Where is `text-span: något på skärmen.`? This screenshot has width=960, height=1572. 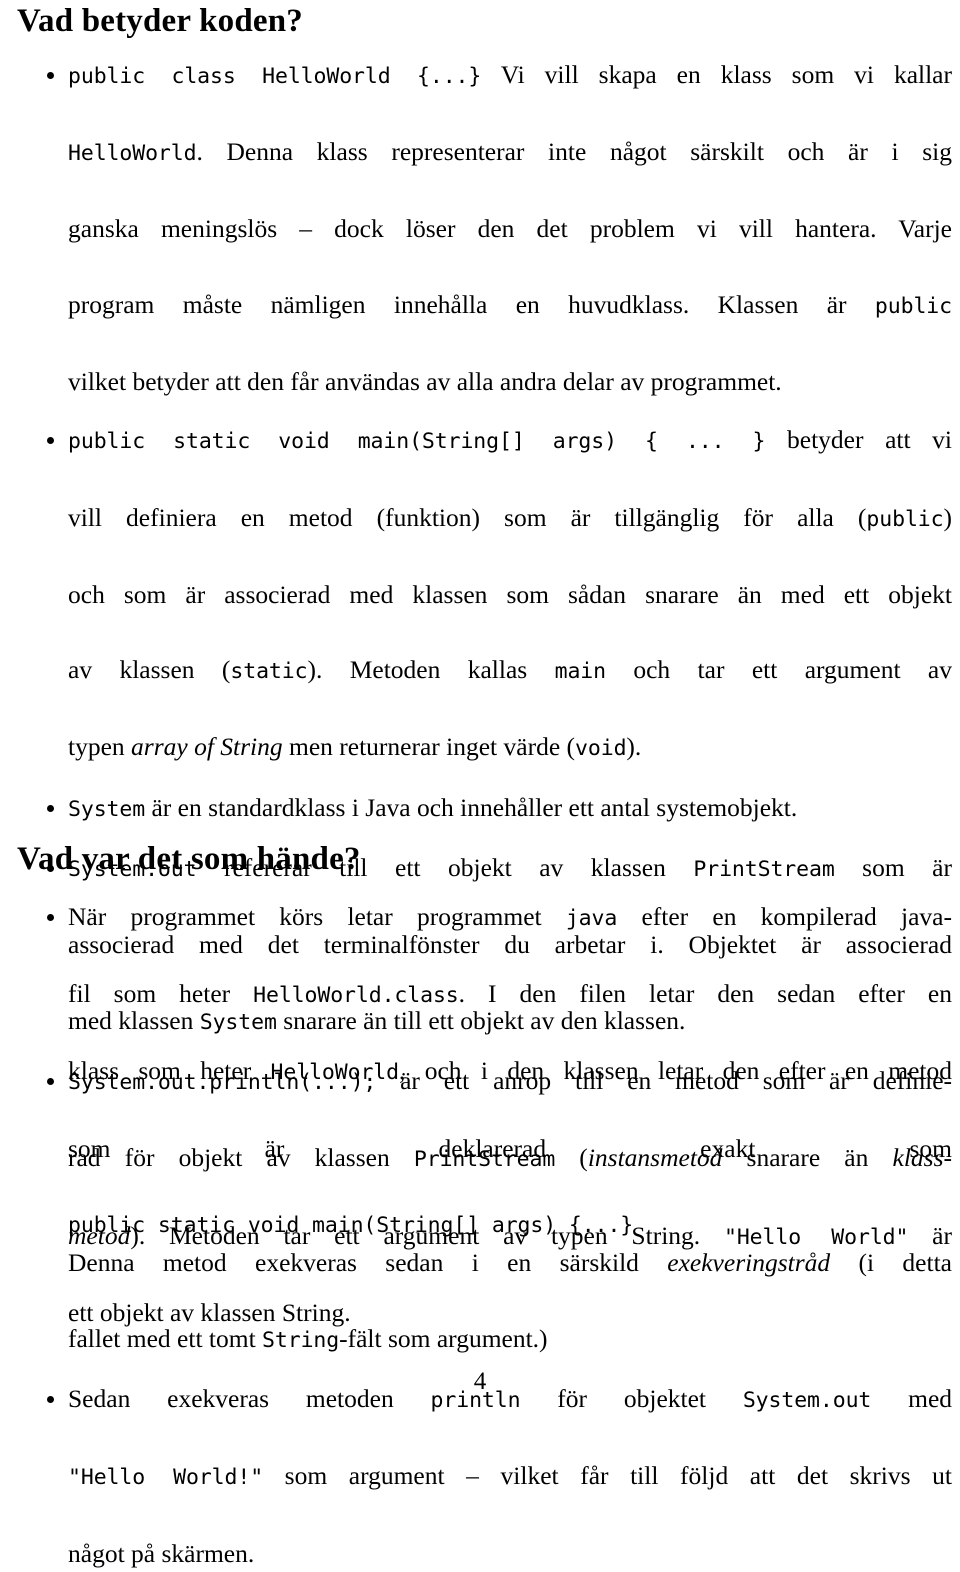
text-span: något på skärmen. is located at coordinates (161, 1553).